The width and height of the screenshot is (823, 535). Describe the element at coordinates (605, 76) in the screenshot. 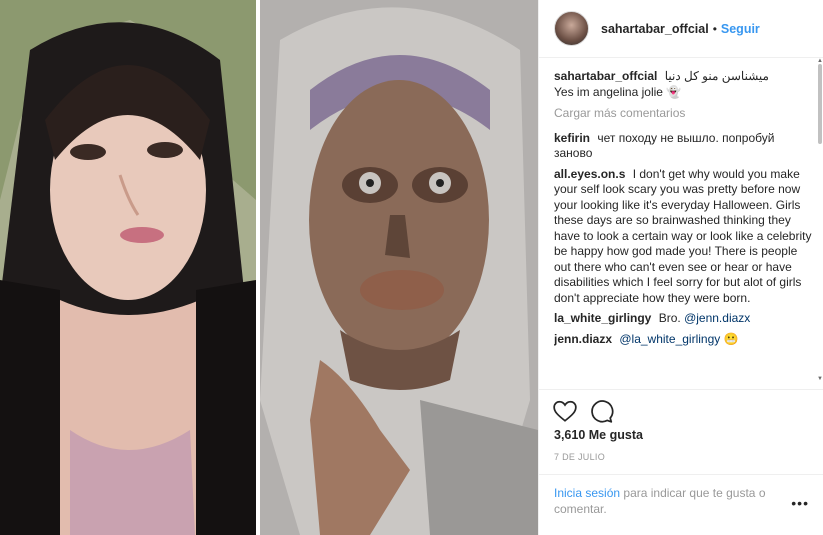

I see `caption-username: sahartabar_offcial` at that location.